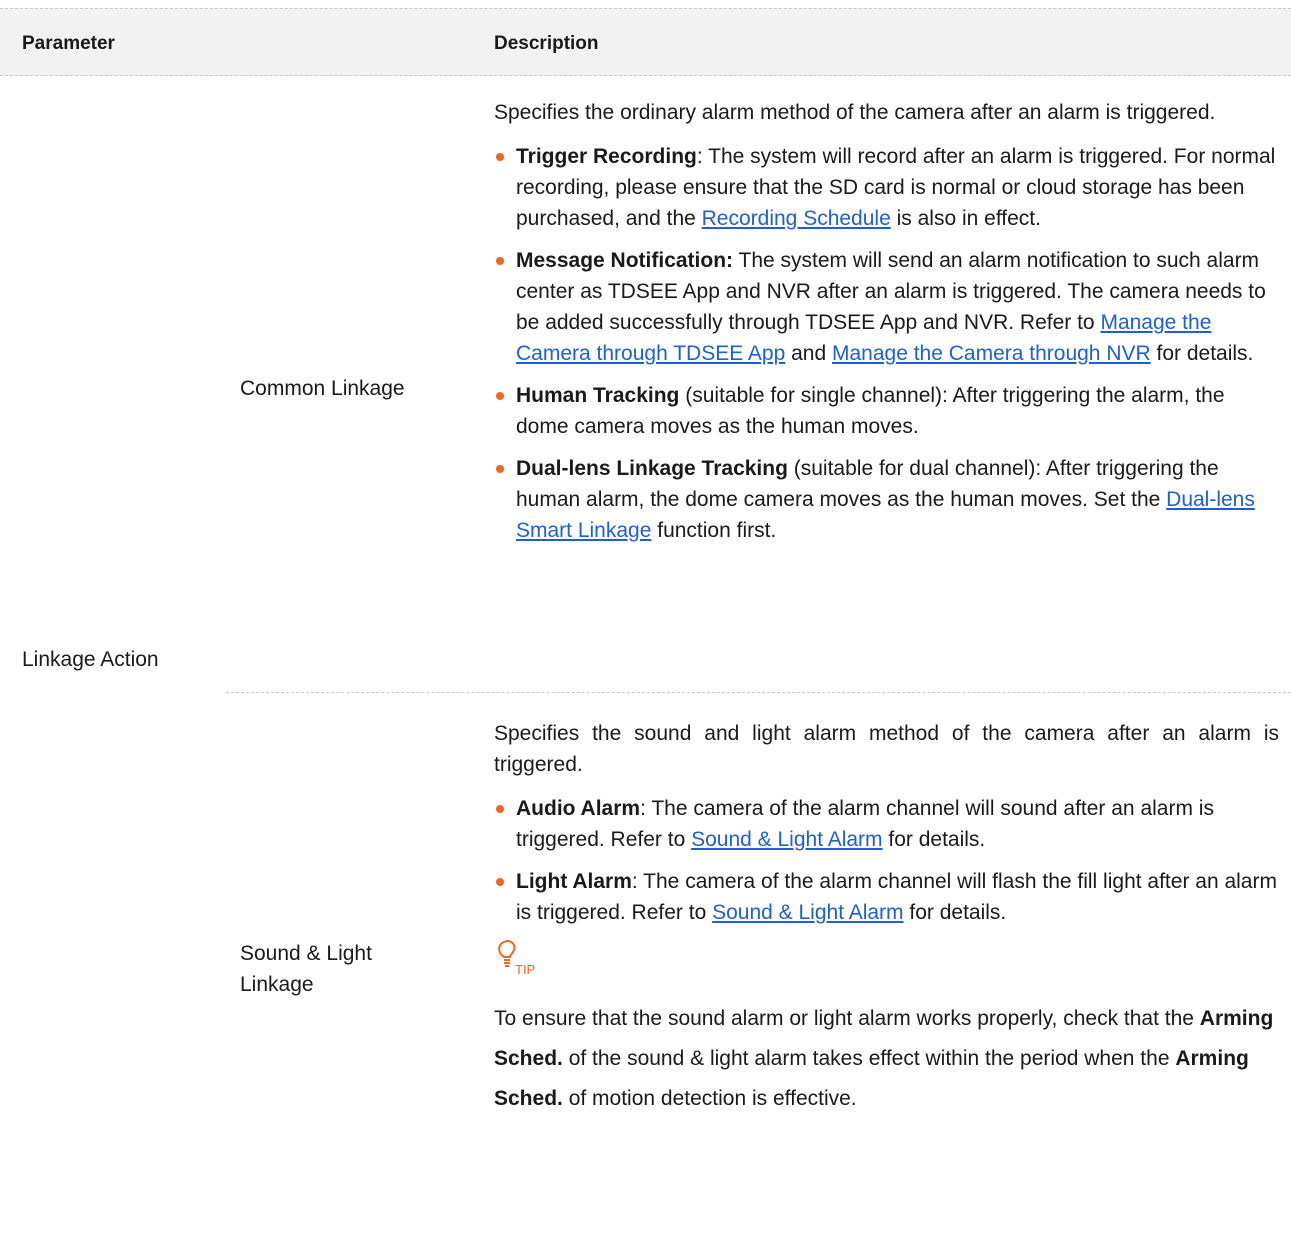 Image resolution: width=1291 pixels, height=1234 pixels. What do you see at coordinates (598, 395) in the screenshot?
I see `term-human-tracking: Human Tracking` at bounding box center [598, 395].